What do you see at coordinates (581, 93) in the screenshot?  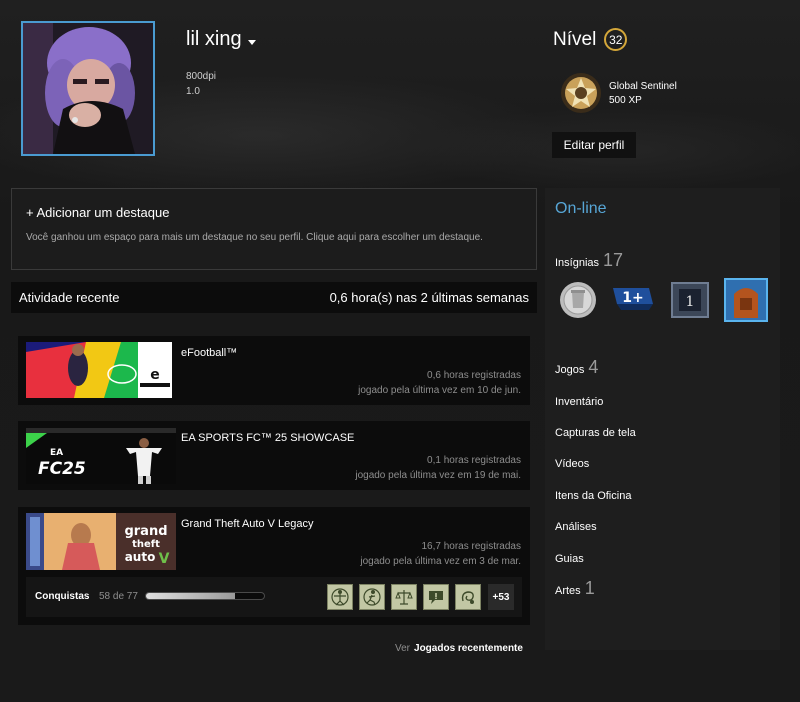 I see `global-sentinel-badge-icon` at bounding box center [581, 93].